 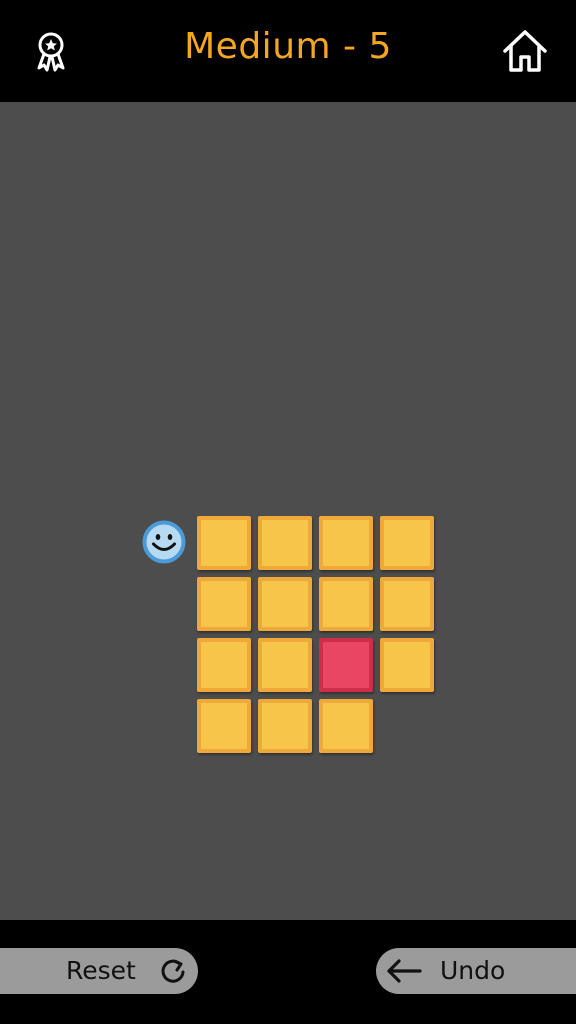 I want to click on target-tile, so click(x=346, y=665).